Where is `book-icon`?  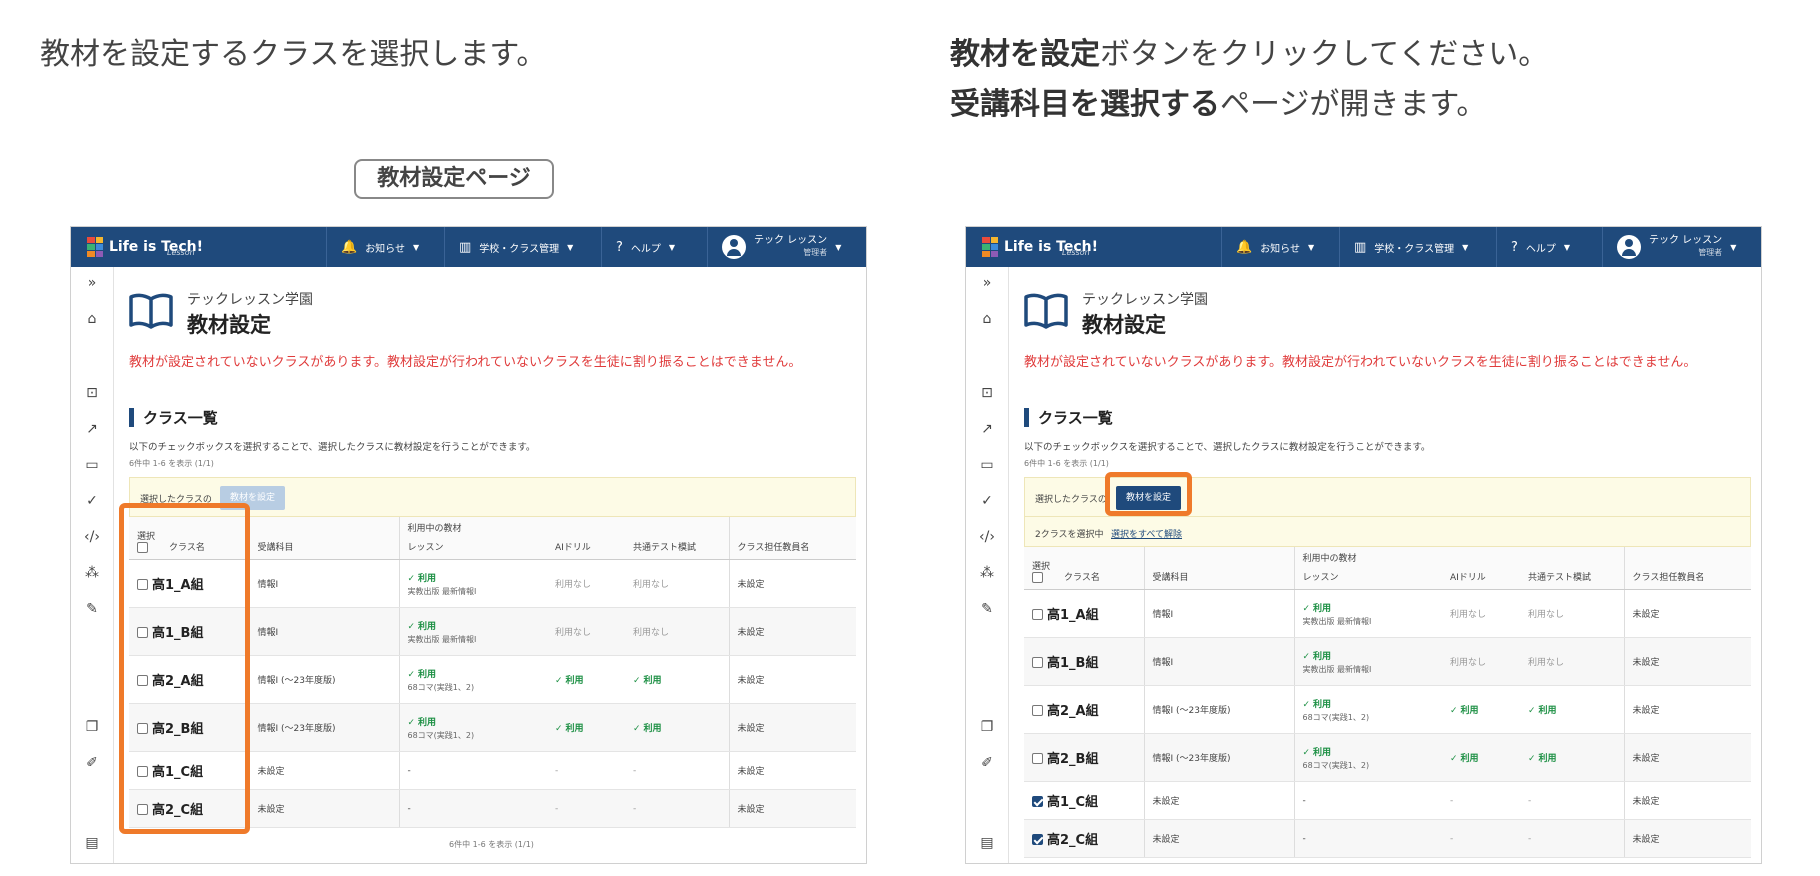
book-icon is located at coordinates (1046, 311).